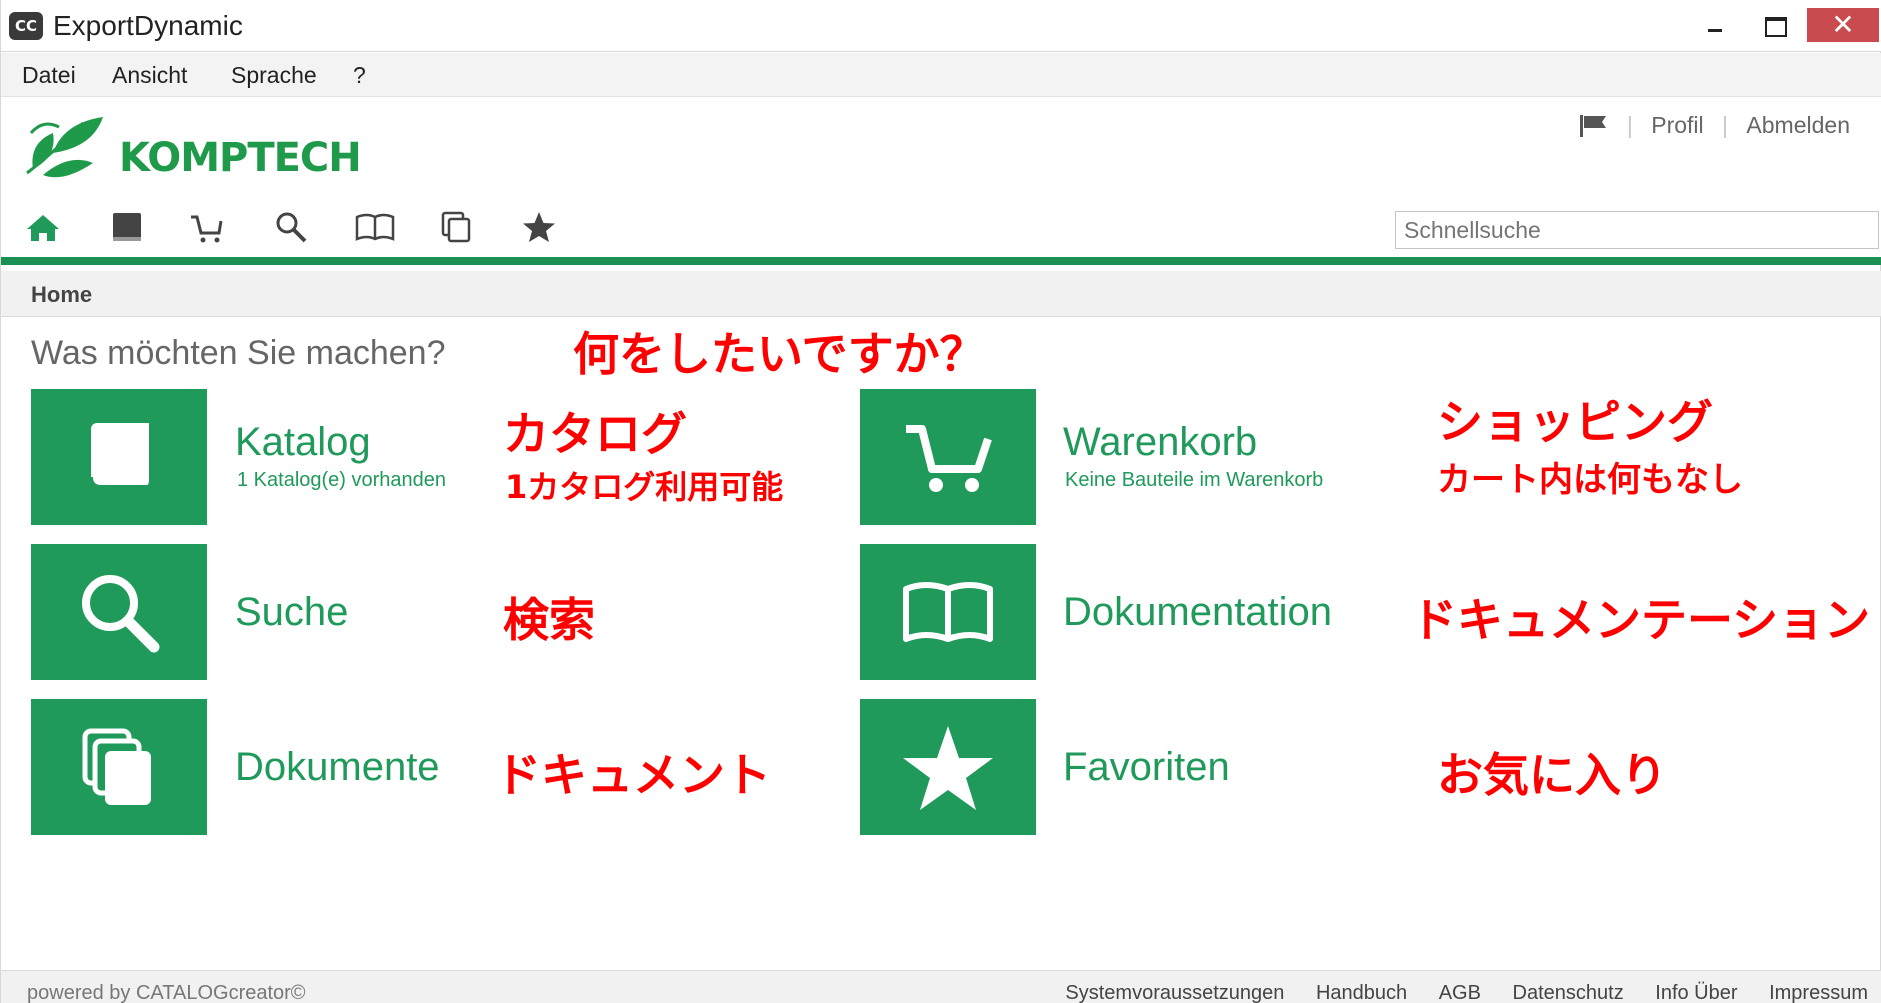 This screenshot has width=1881, height=1003. I want to click on dokumente-tile, so click(119, 767).